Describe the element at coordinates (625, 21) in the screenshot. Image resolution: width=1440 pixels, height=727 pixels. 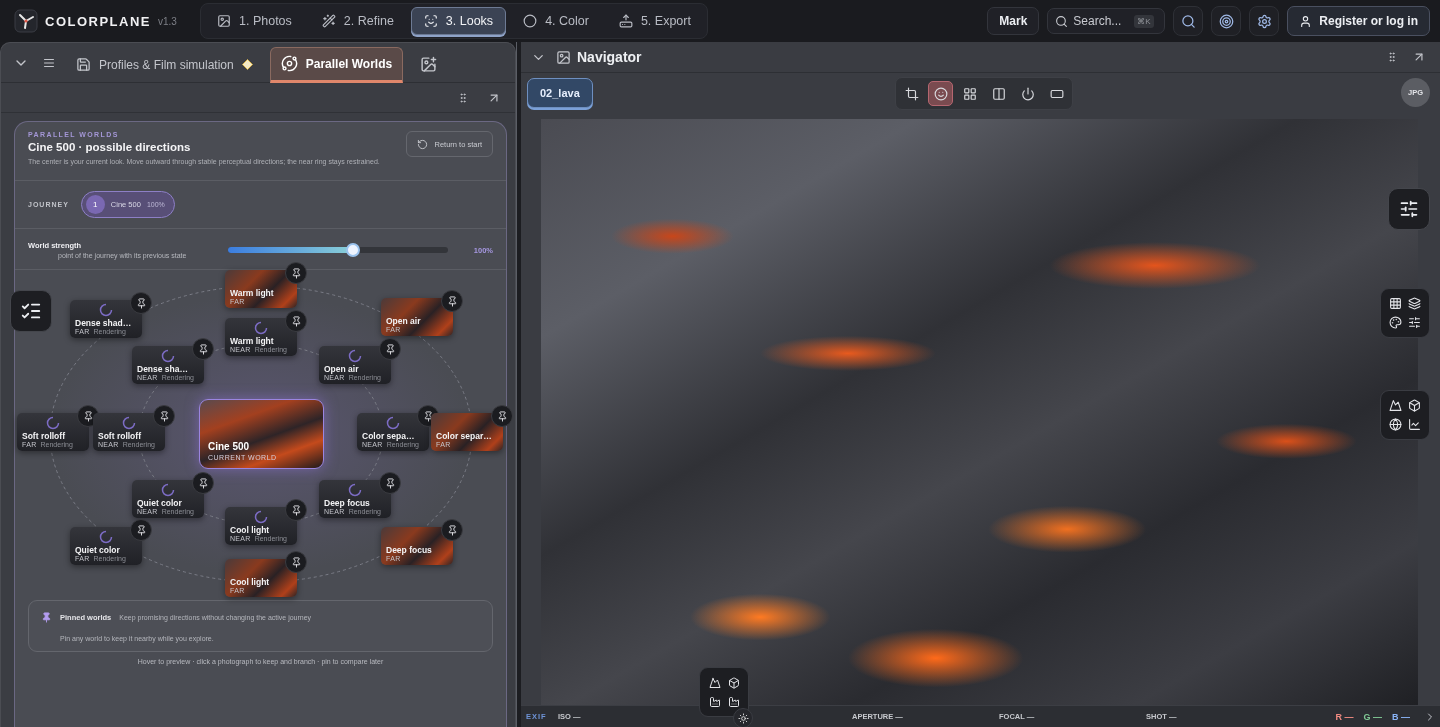
I see `tray-icon` at that location.